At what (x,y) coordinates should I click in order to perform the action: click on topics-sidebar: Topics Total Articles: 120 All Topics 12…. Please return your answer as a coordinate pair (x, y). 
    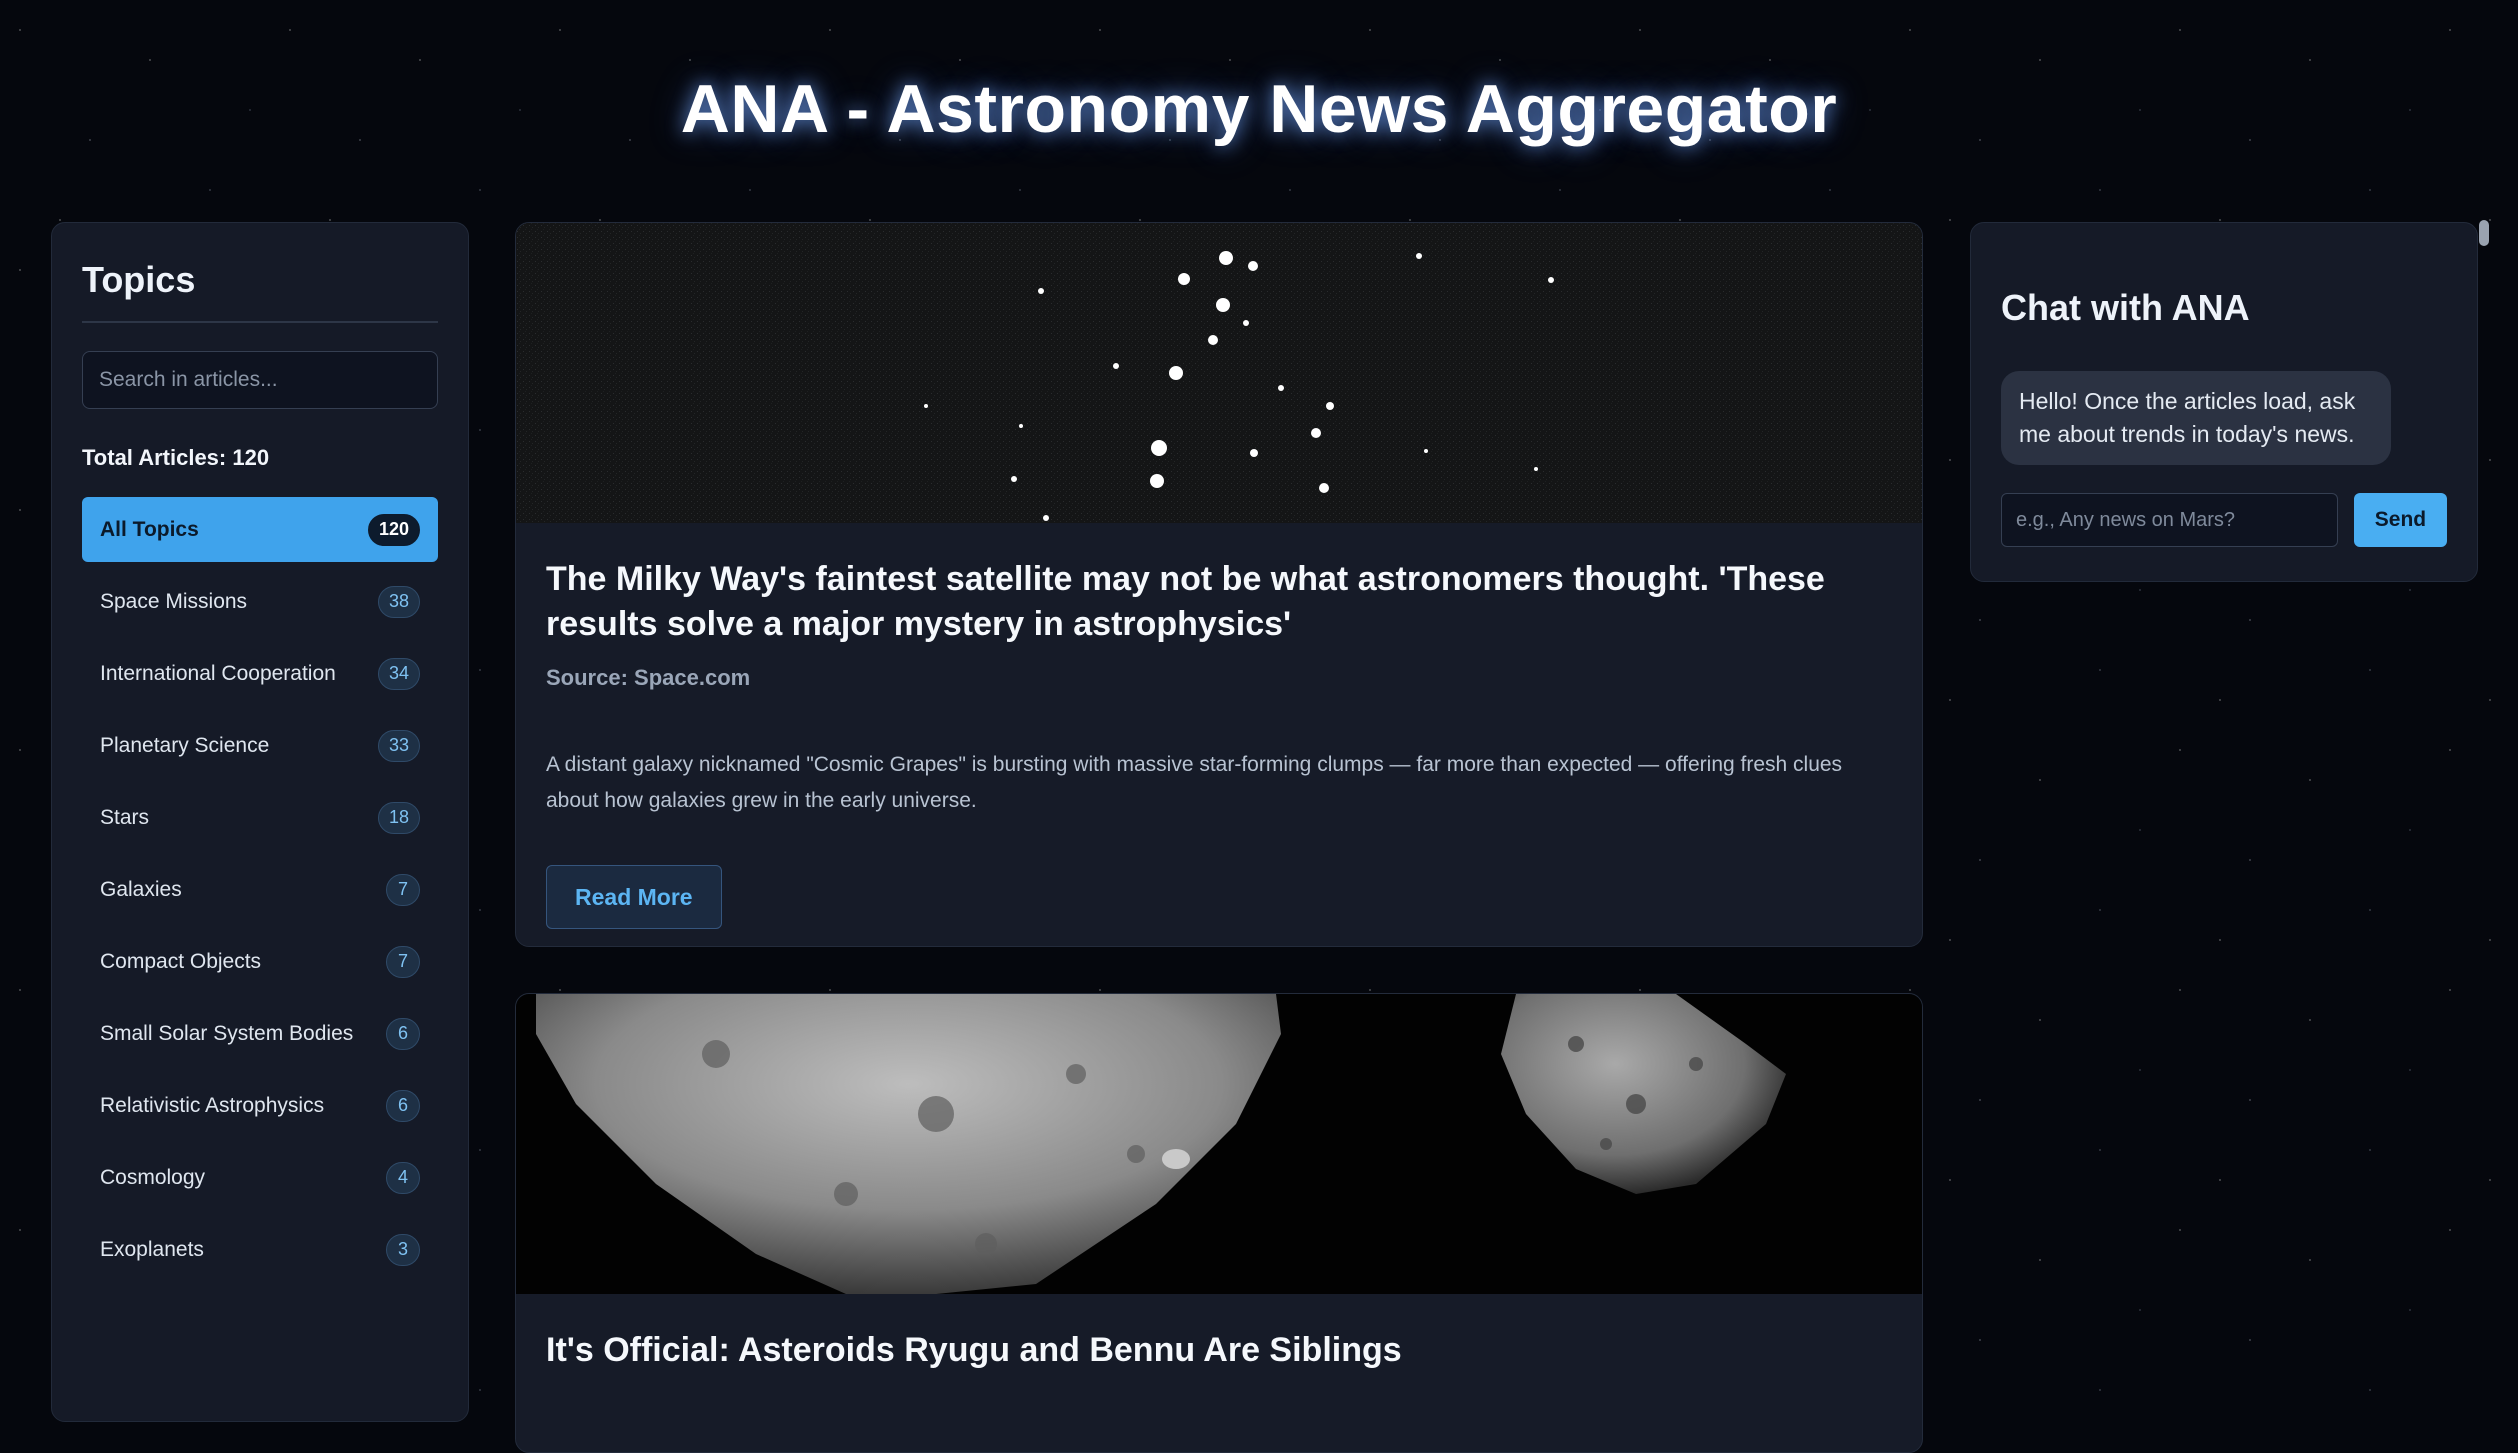
    Looking at the image, I should click on (260, 822).